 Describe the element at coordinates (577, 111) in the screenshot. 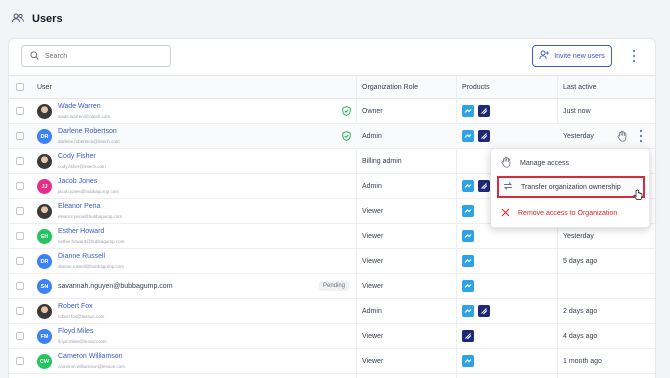

I see `last-active: Just now` at that location.